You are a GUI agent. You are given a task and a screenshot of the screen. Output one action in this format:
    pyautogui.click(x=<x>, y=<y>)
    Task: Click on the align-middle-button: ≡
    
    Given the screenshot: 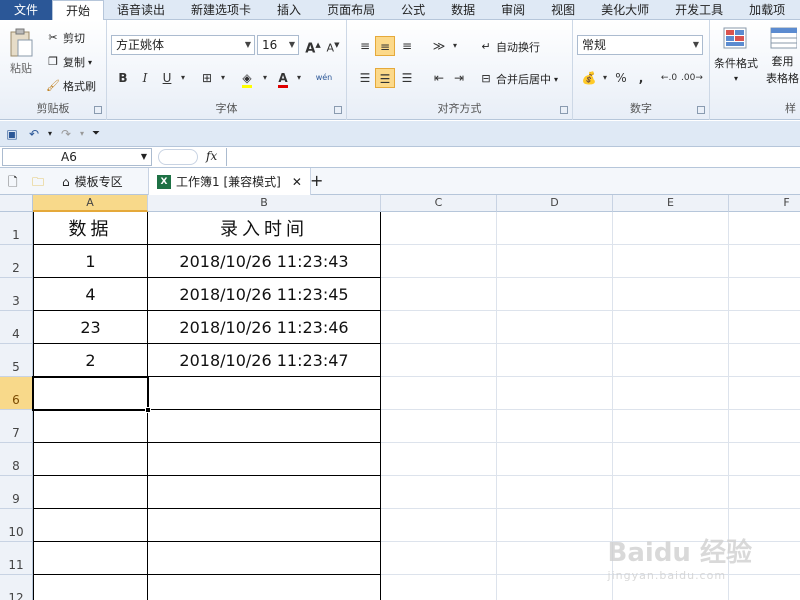 What is the action you would take?
    pyautogui.click(x=385, y=46)
    